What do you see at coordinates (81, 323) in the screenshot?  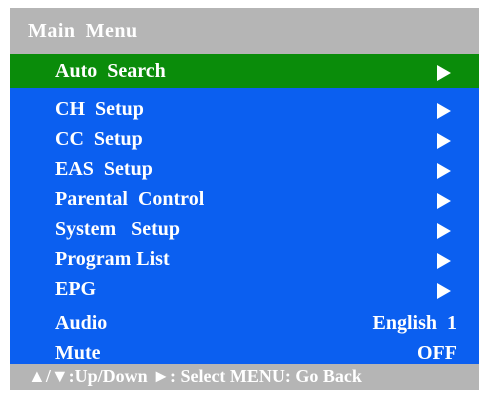 I see `menu-item-label: Audio` at bounding box center [81, 323].